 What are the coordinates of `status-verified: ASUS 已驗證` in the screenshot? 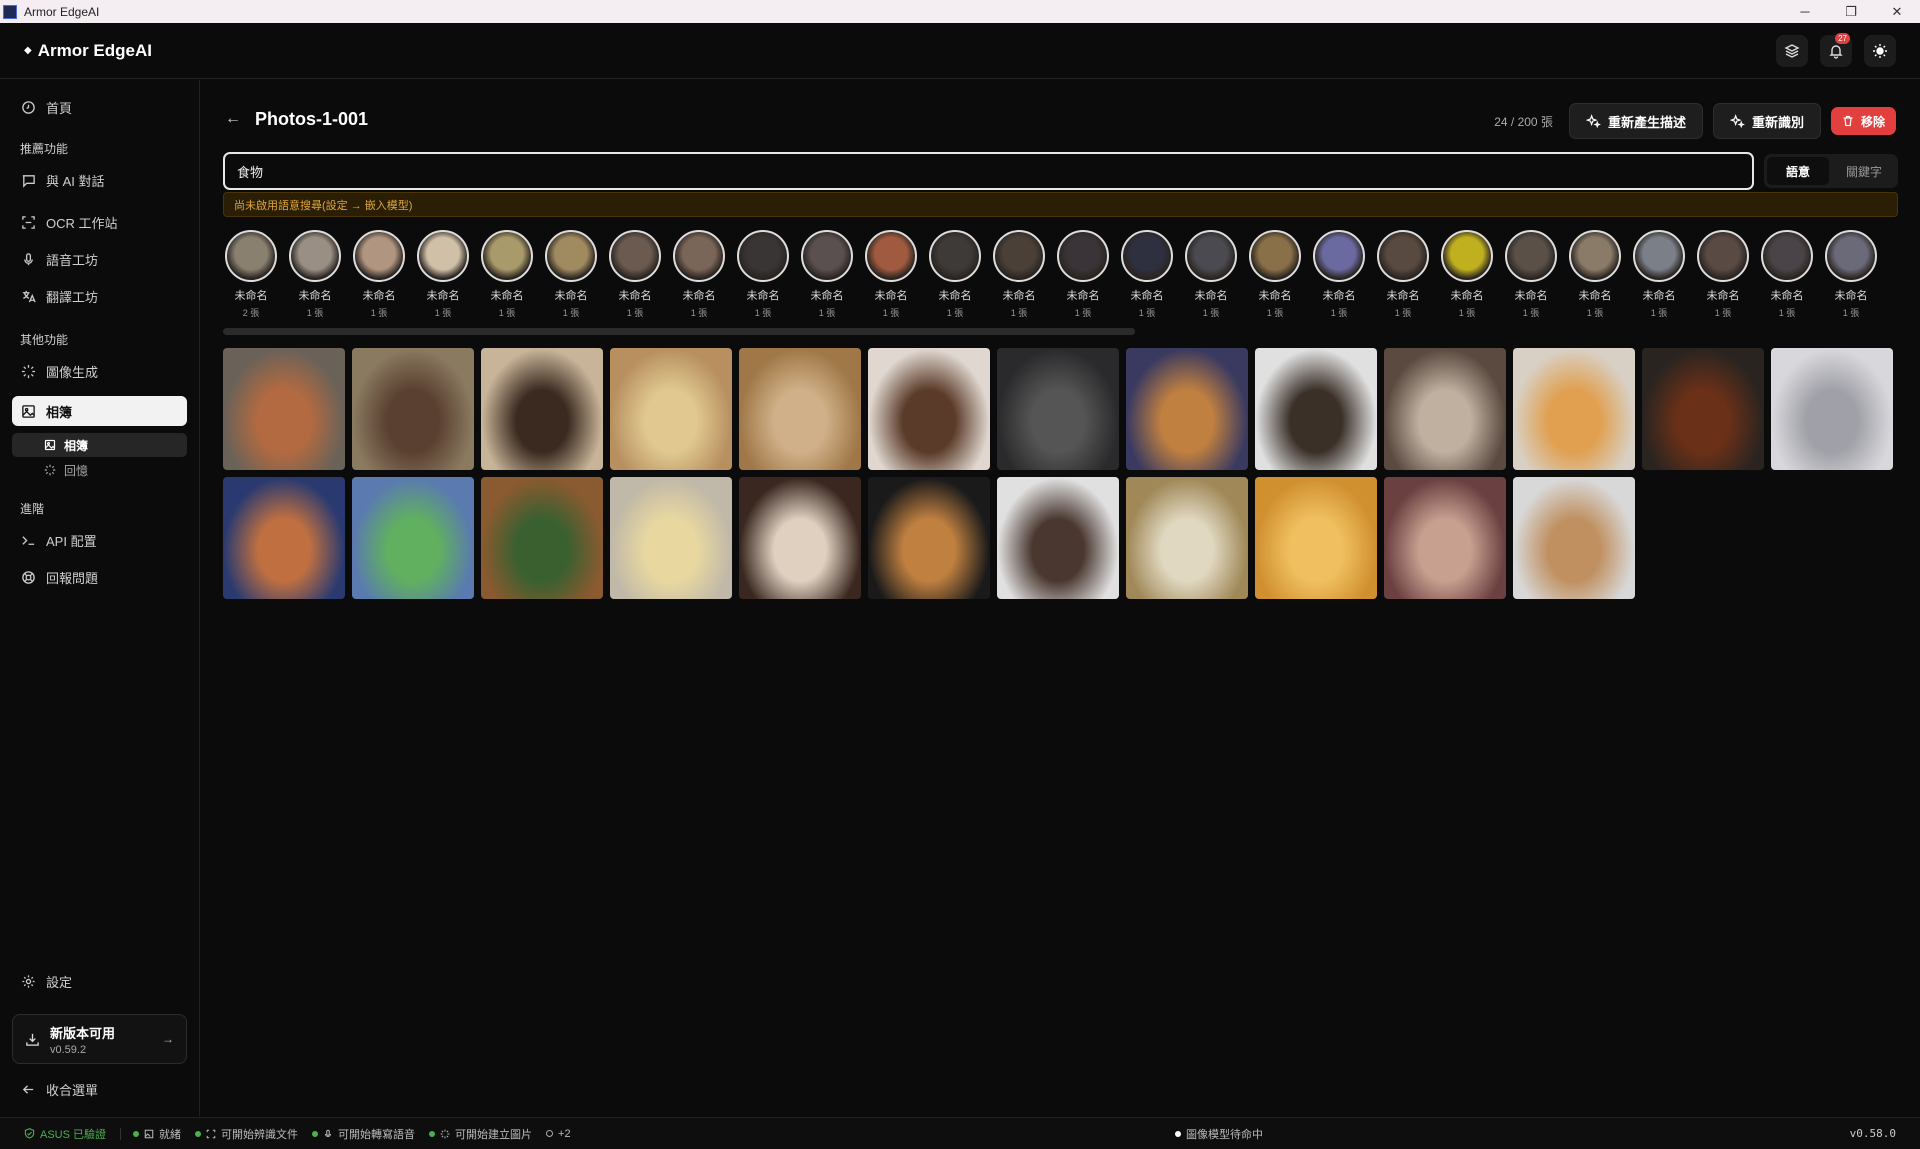 It's located at (65, 1134).